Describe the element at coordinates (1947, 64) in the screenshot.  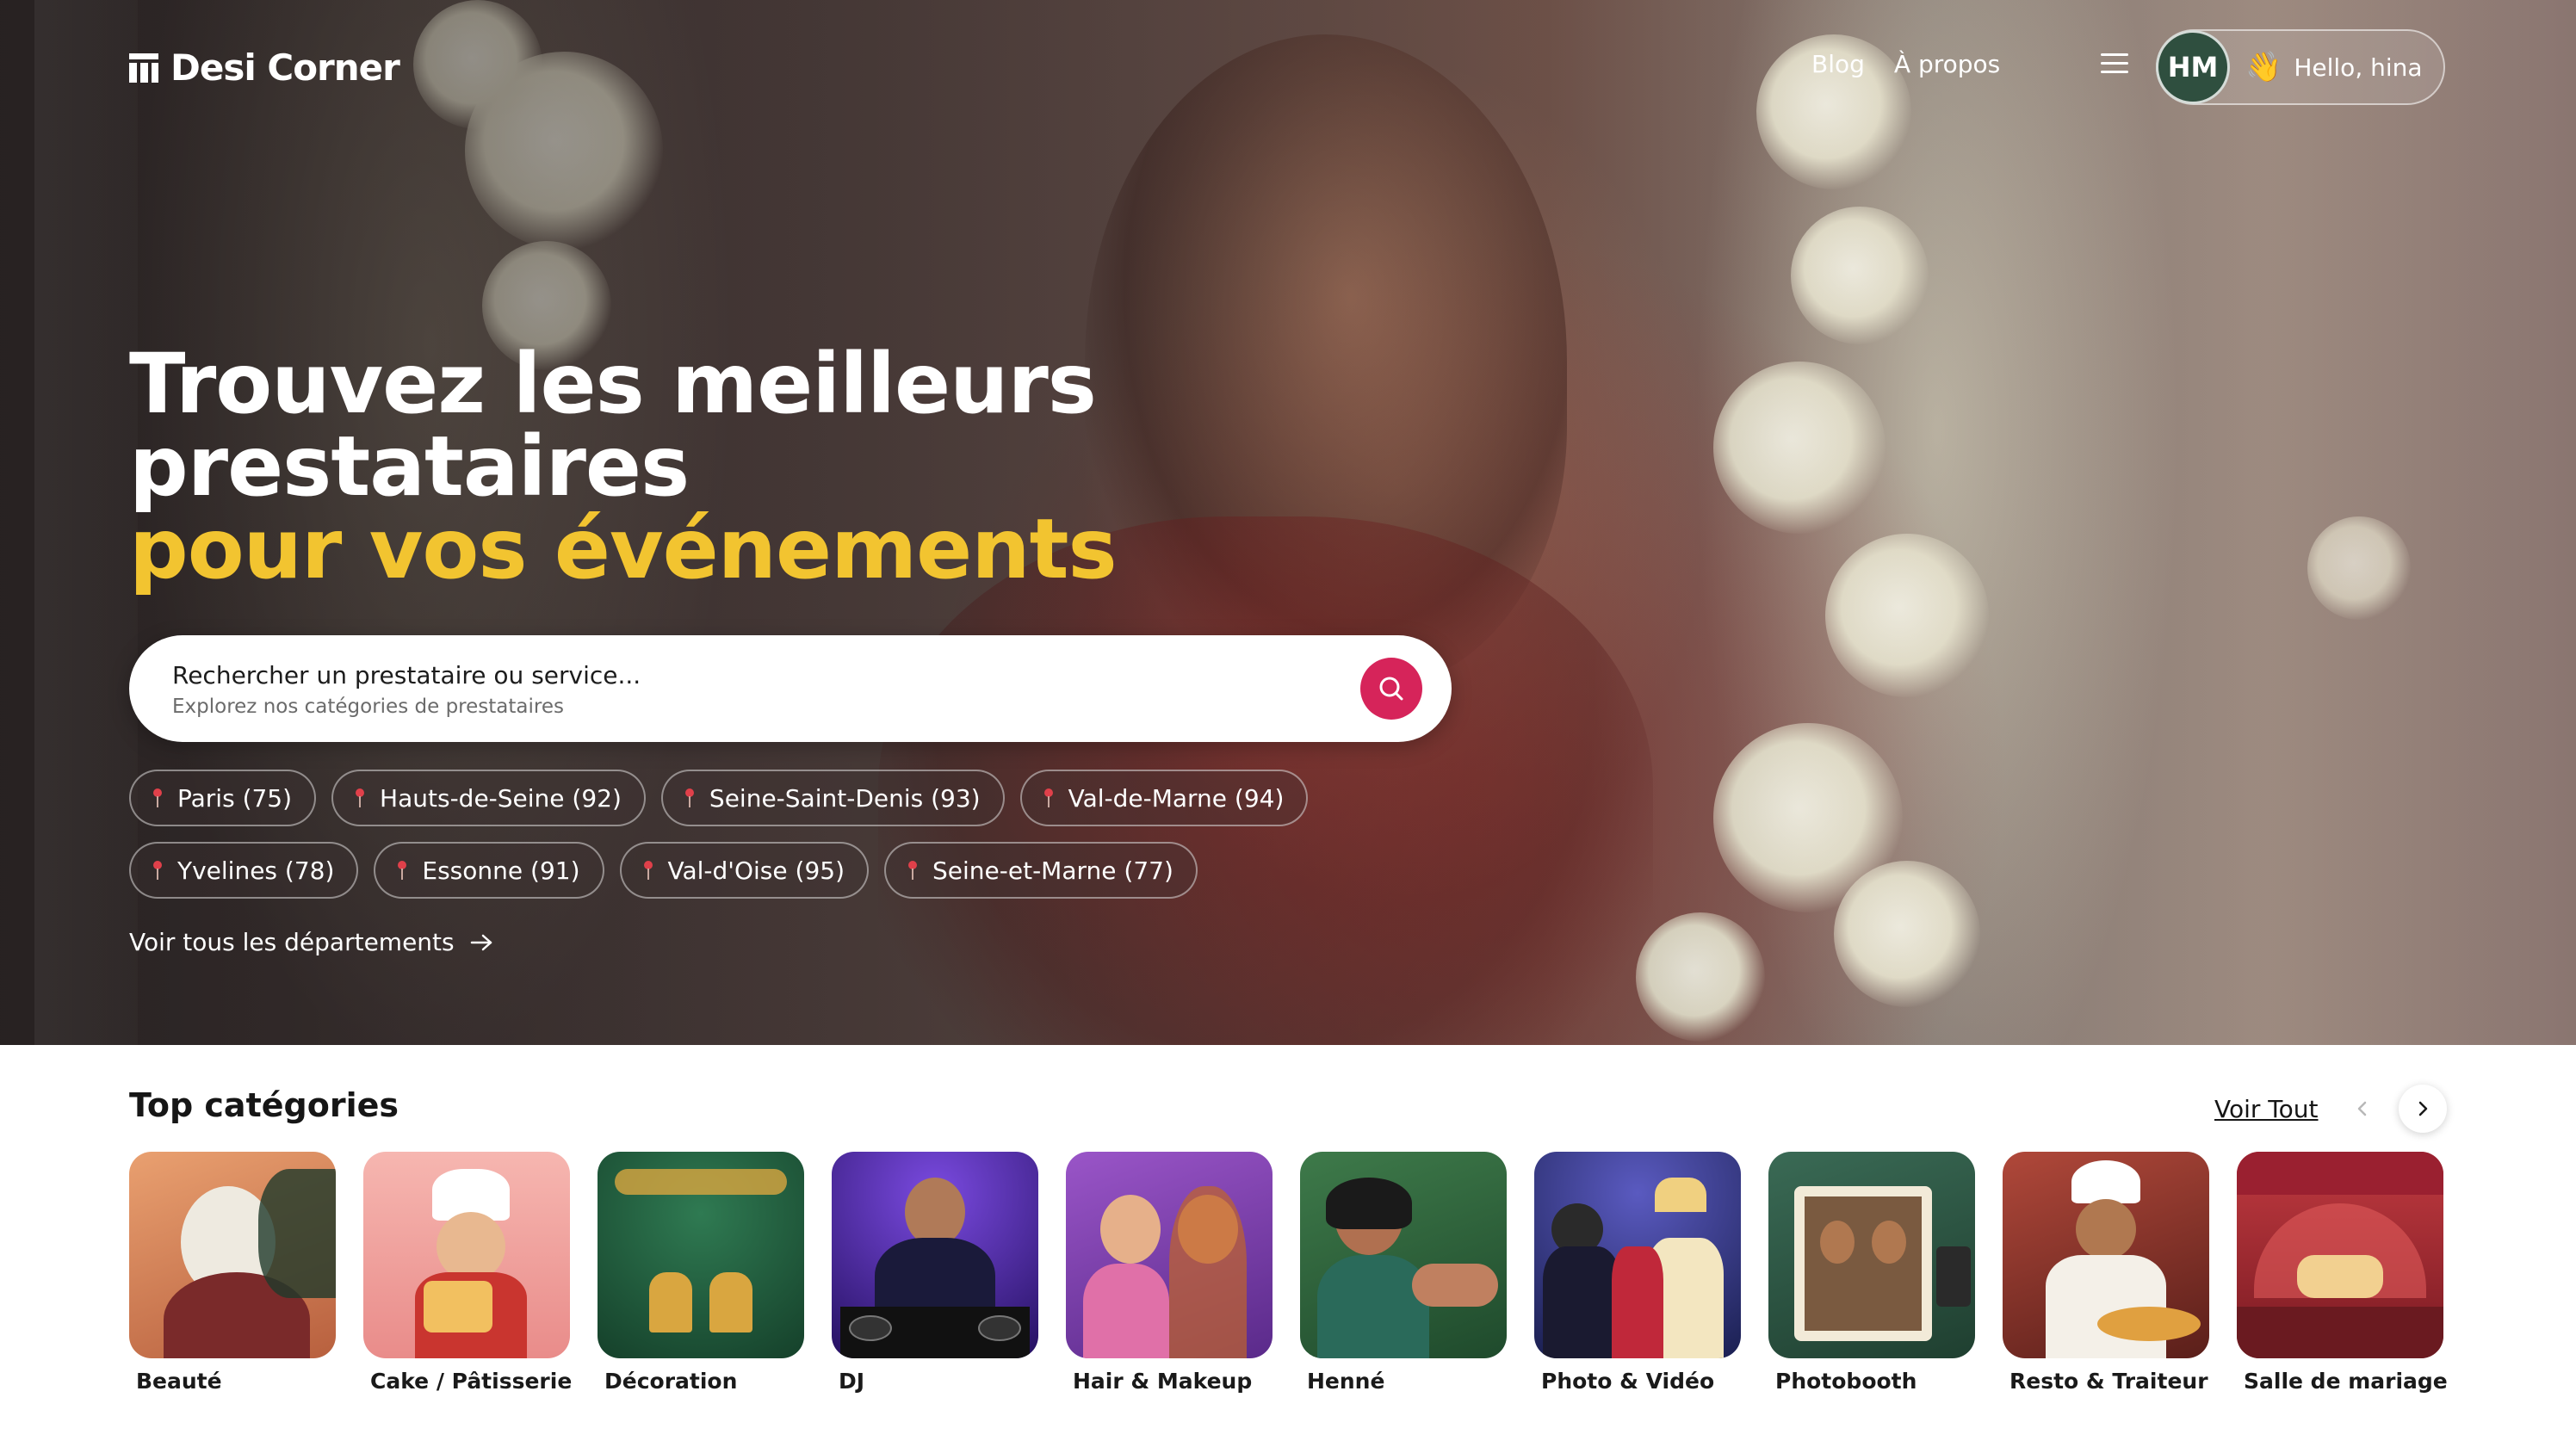
I see `nav-link-about: À propos` at that location.